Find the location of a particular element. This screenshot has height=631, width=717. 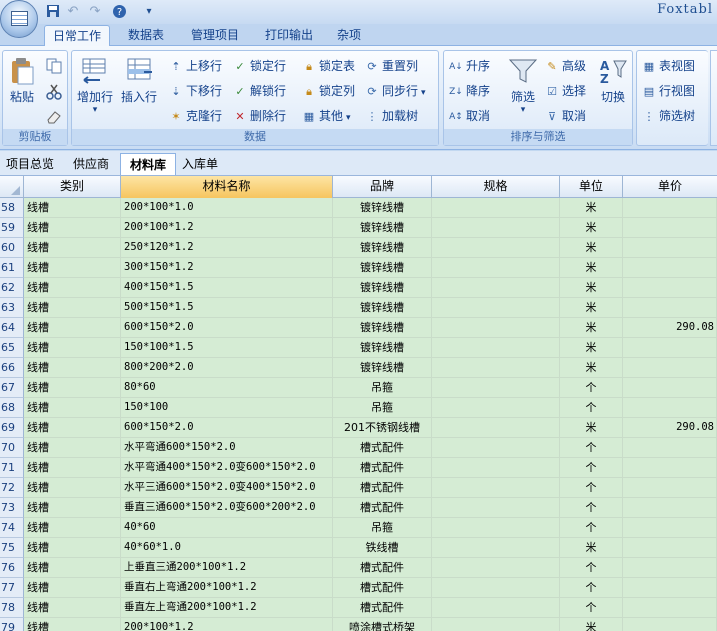

table-row: 66 线槽 800*200*2.0 镀锌线槽 米 is located at coordinates (358, 368).